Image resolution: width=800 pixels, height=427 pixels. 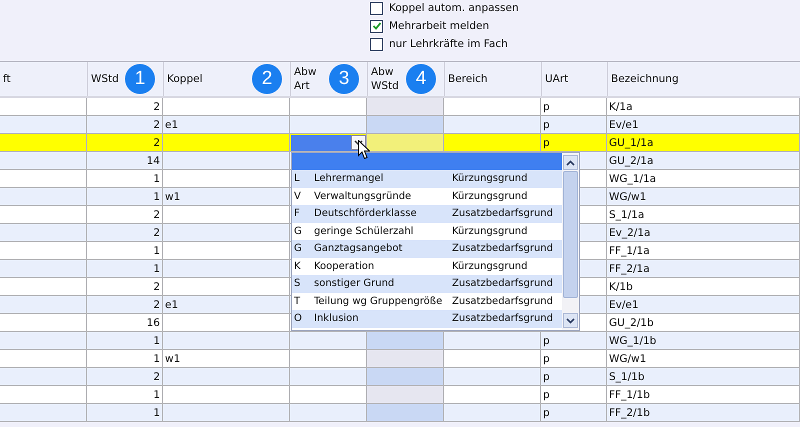 What do you see at coordinates (626, 376) in the screenshot?
I see `table-cell: S_1/1b` at bounding box center [626, 376].